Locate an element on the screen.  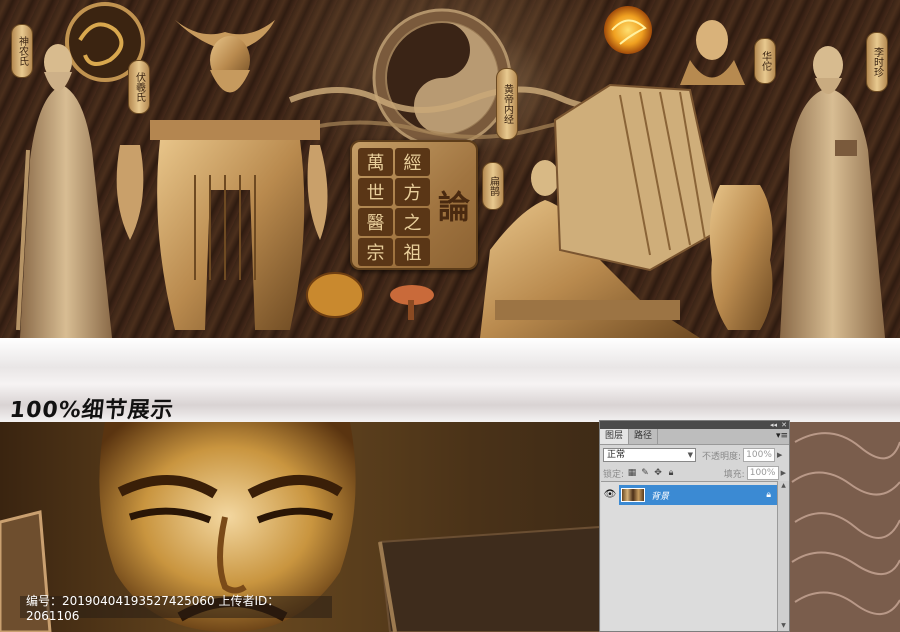
tab-layers: 图层 is located at coordinates (615, 436).